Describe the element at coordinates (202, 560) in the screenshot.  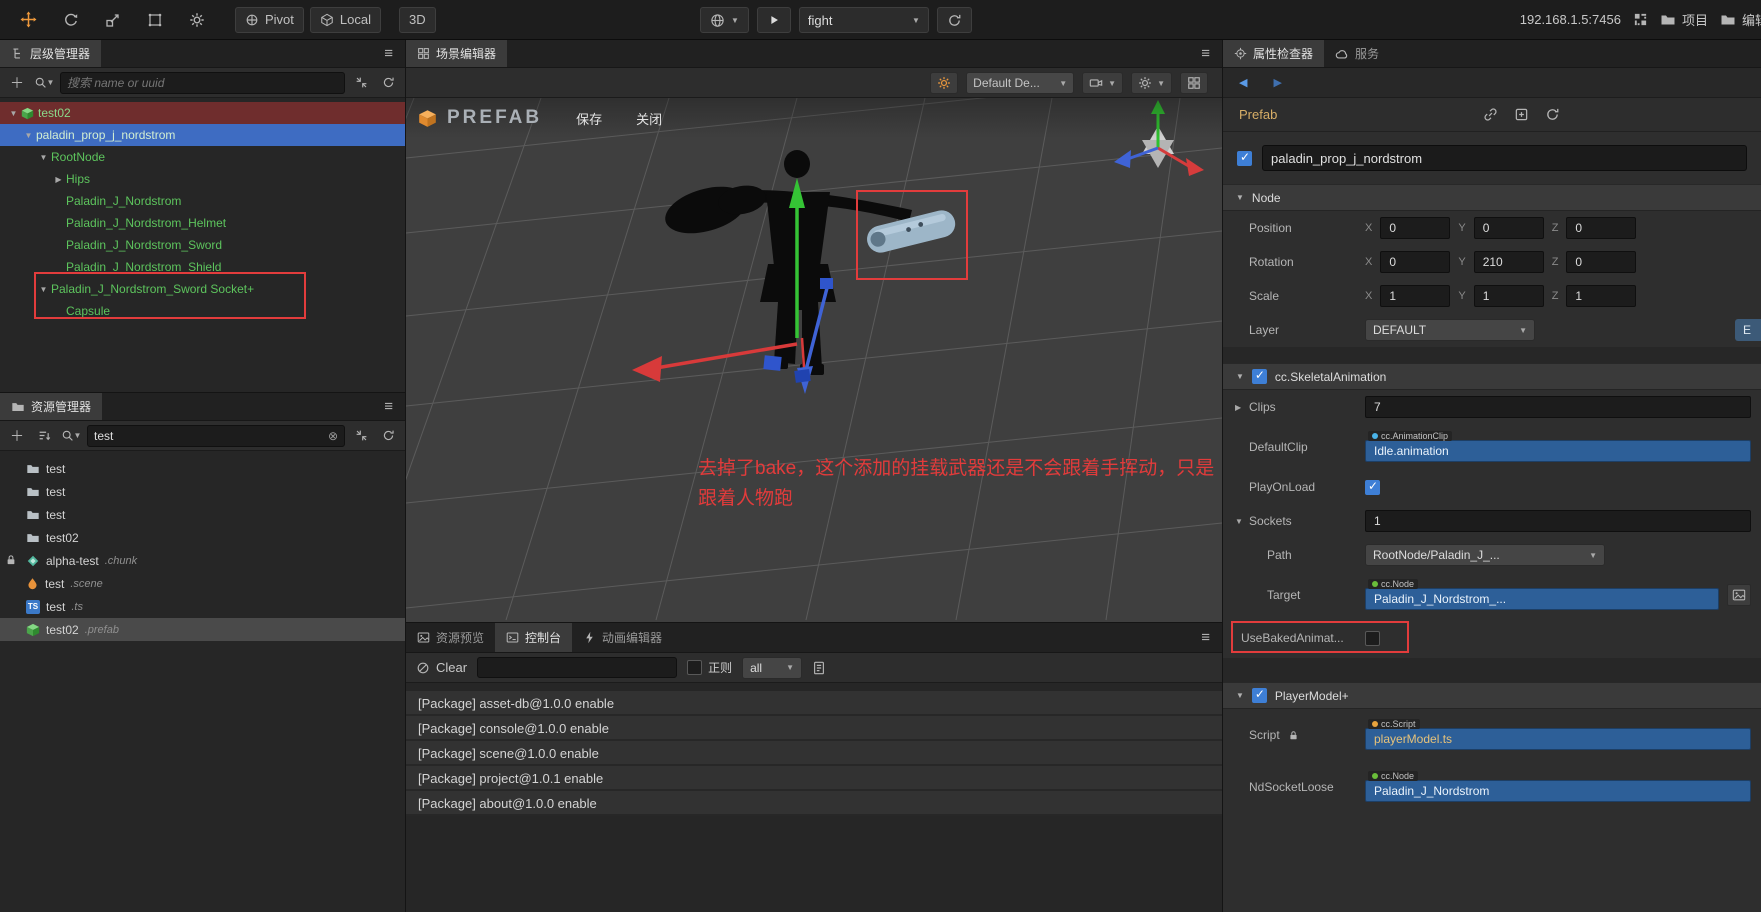
I see `asset-item: alpha-test .chunk` at that location.